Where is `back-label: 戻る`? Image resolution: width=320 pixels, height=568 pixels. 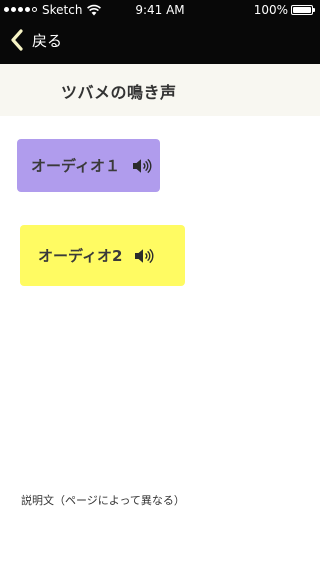
back-label: 戻る is located at coordinates (47, 40).